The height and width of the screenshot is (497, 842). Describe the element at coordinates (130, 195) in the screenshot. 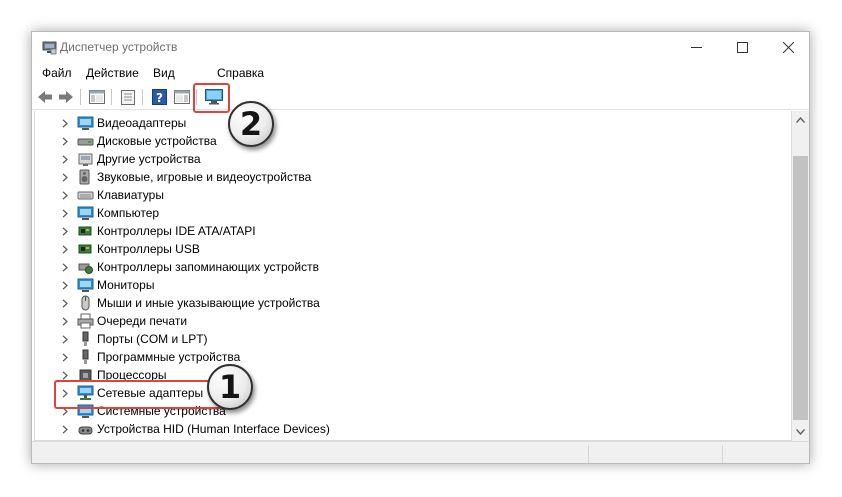

I see `tree-item-label: Клавиатуры` at that location.